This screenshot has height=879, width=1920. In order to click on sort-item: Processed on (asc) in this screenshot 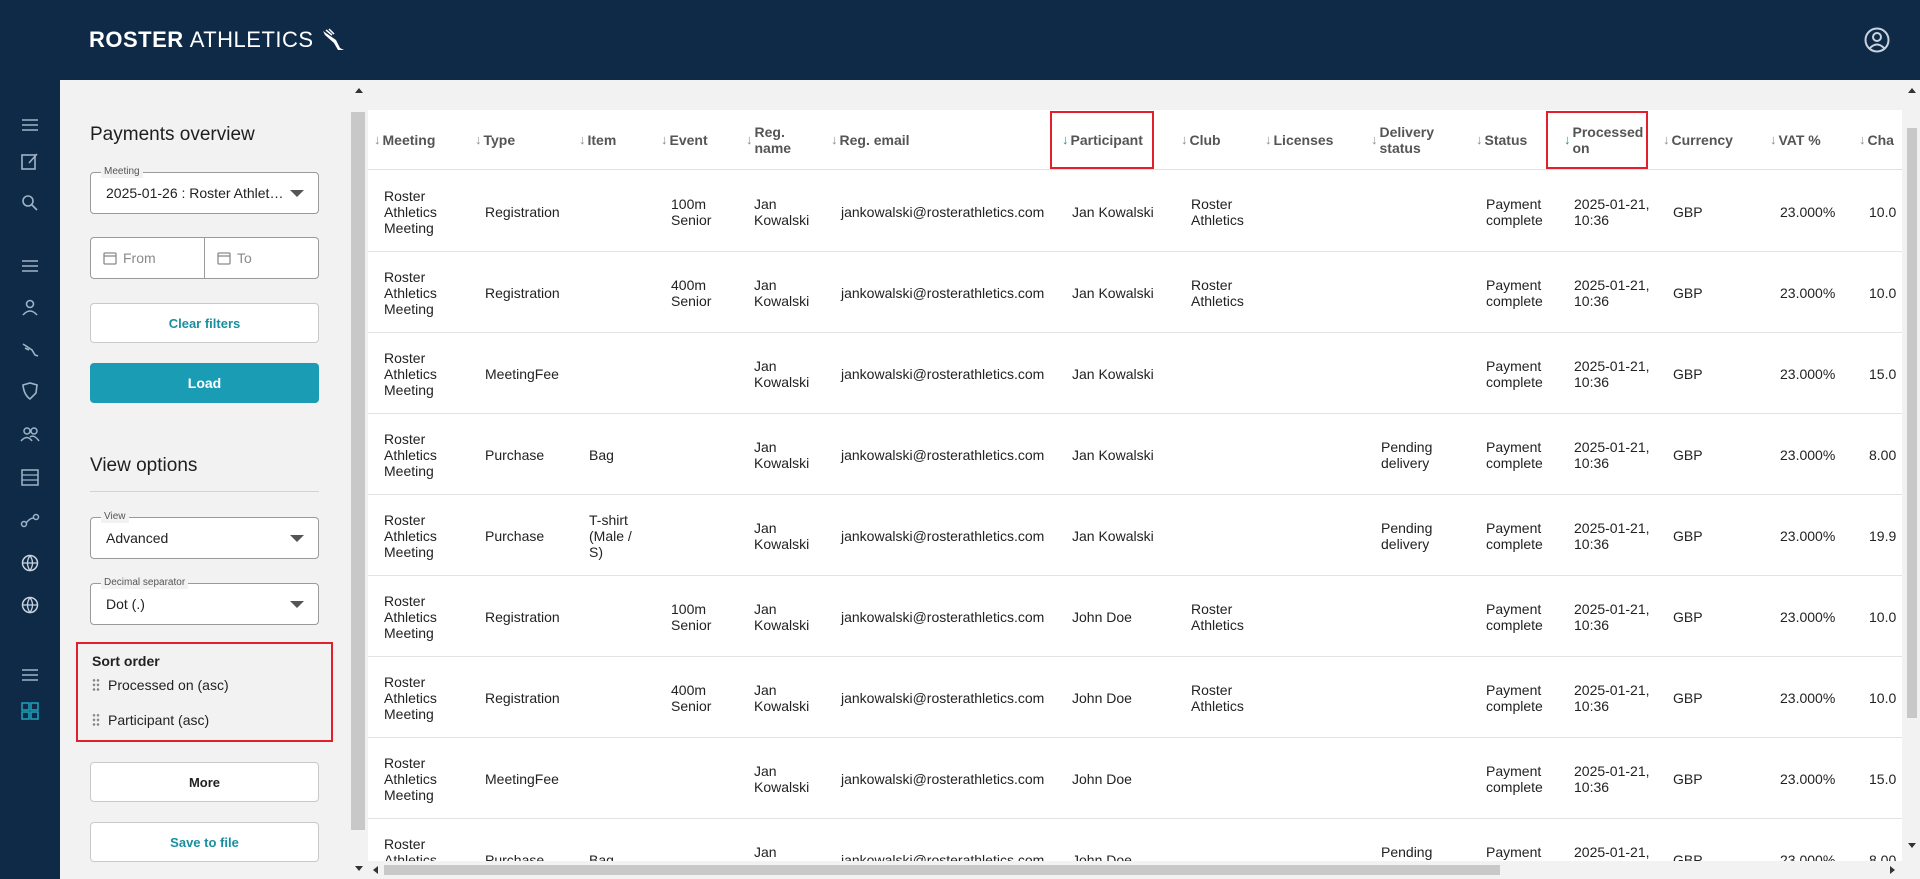, I will do `click(160, 685)`.